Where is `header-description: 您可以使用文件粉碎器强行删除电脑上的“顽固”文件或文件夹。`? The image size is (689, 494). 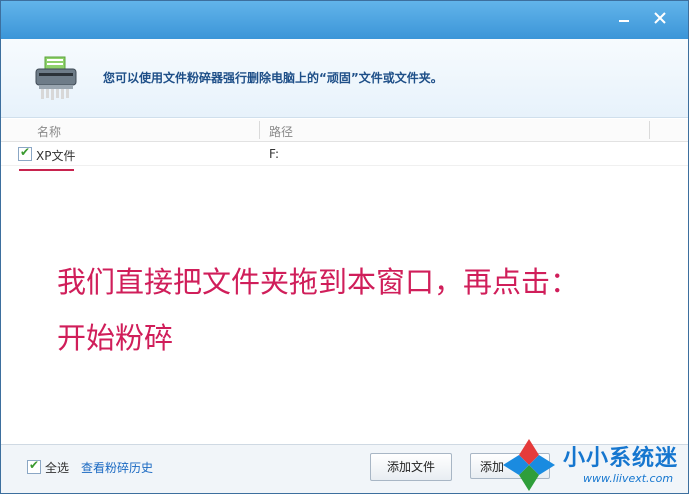
header-description: 您可以使用文件粉碎器强行删除电脑上的“顽固”文件或文件夹。 is located at coordinates (273, 78).